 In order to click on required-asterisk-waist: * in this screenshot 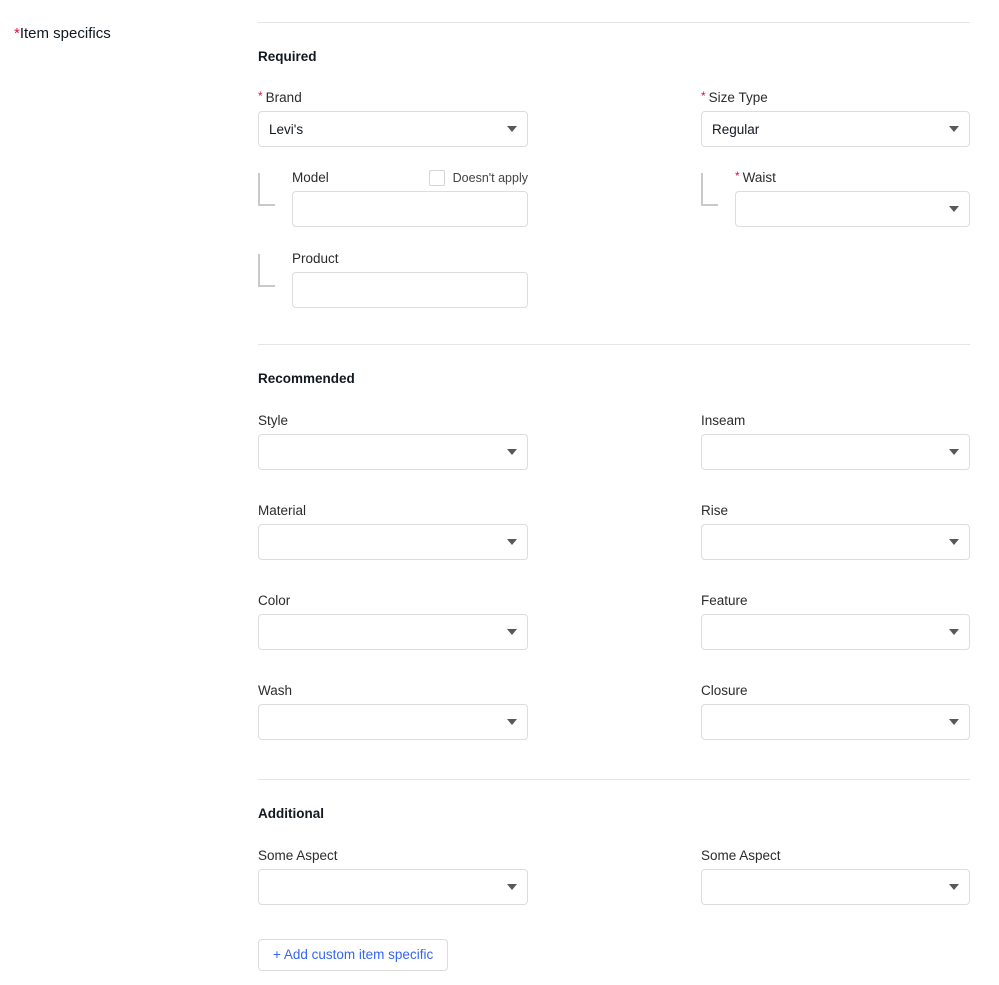, I will do `click(737, 176)`.